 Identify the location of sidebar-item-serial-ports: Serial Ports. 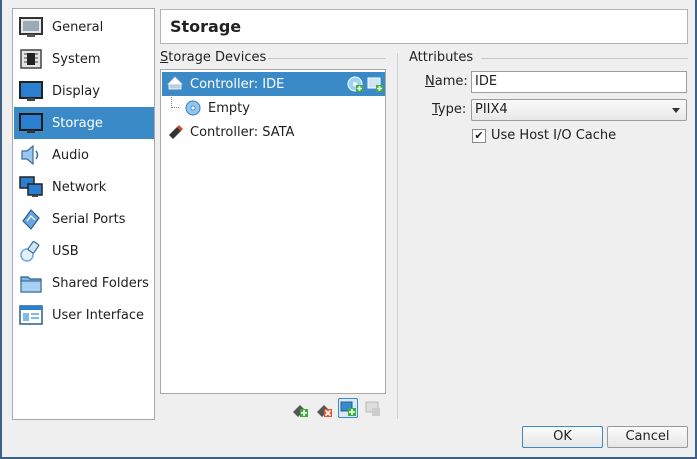
(84, 219).